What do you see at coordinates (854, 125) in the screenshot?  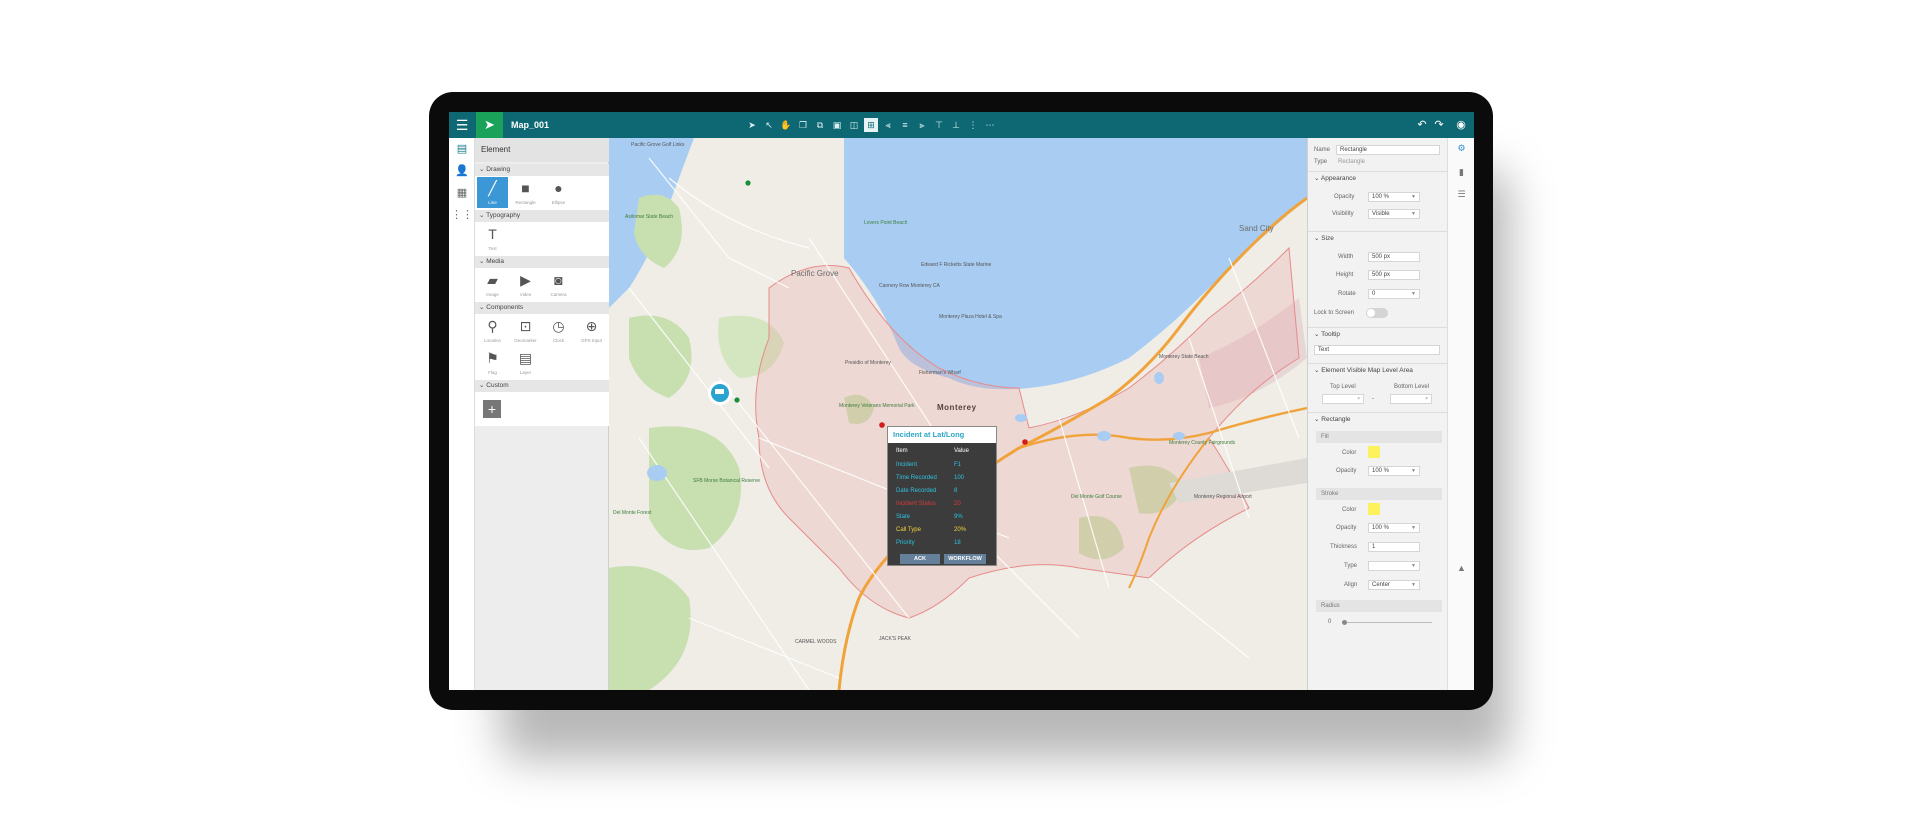 I see `ungroup-icon: ◫` at bounding box center [854, 125].